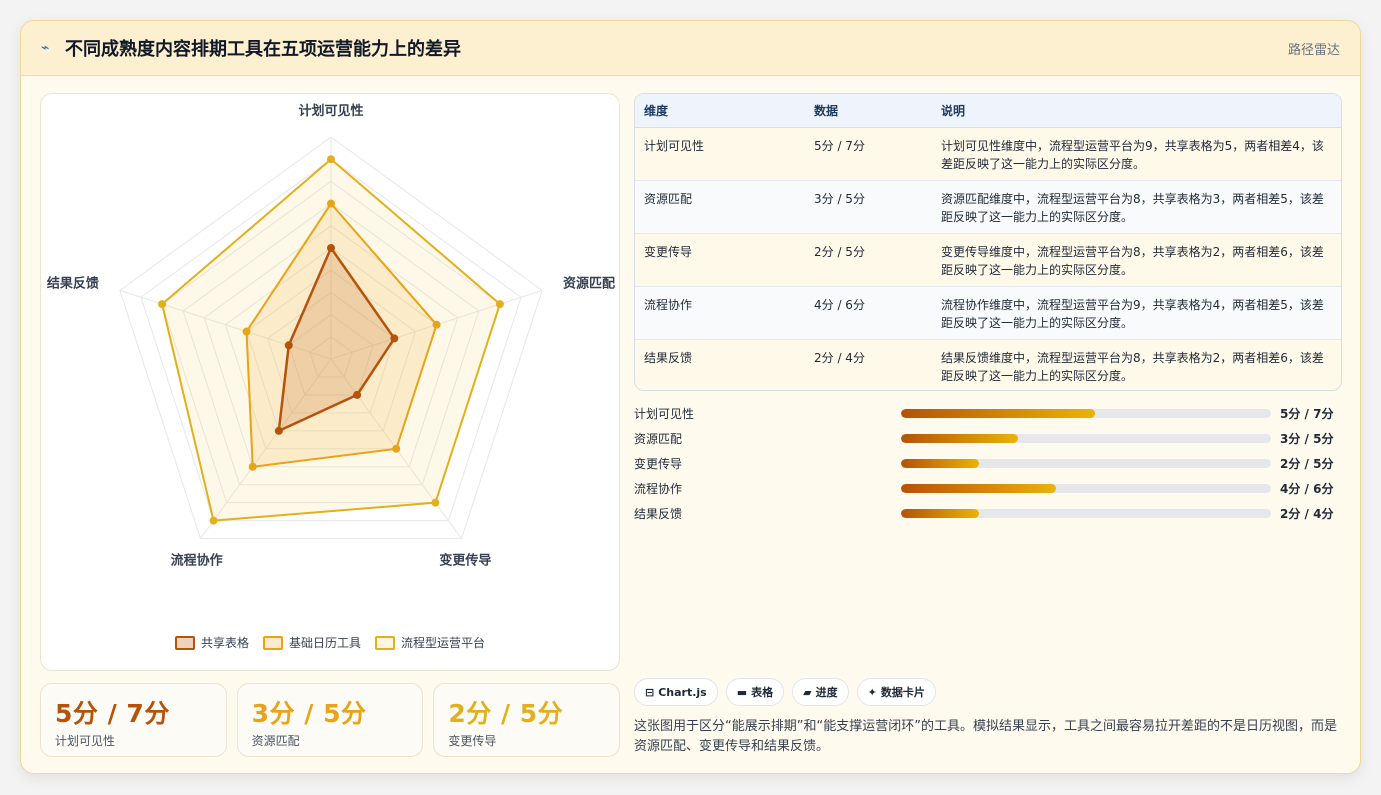 This screenshot has height=795, width=1381. I want to click on axis-label: 资源匹配, so click(589, 284).